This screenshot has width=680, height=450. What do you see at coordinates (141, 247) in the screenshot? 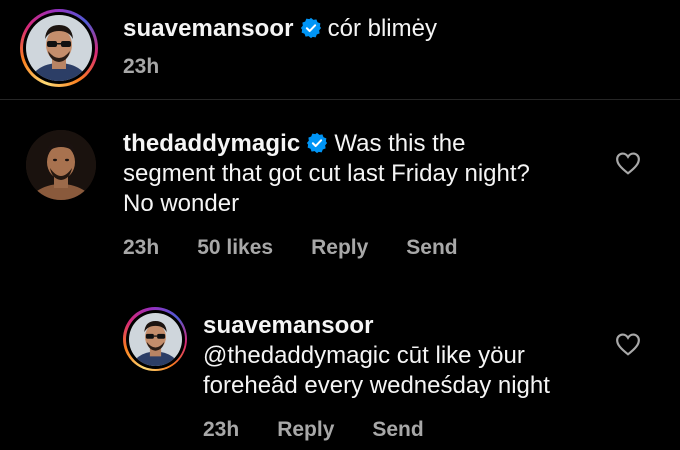
I see `comment-timestamp: 23h` at bounding box center [141, 247].